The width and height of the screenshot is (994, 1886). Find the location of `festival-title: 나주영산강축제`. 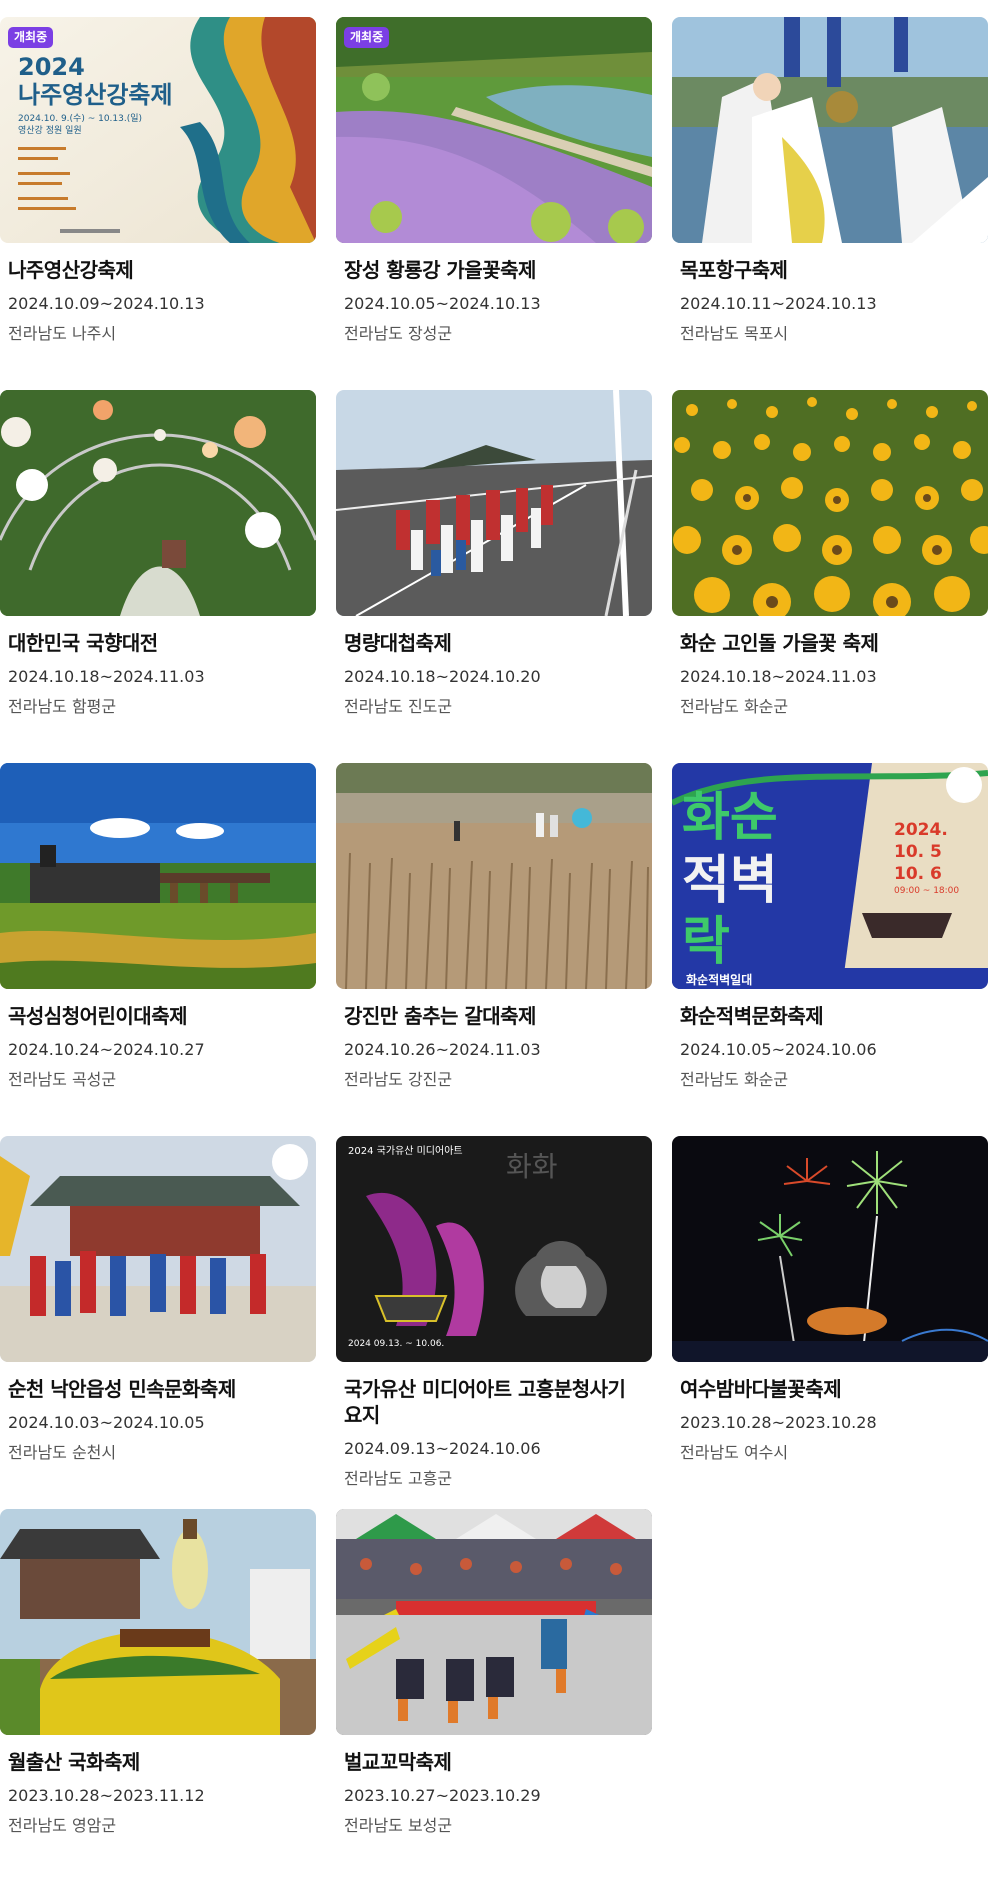

festival-title: 나주영산강축제 is located at coordinates (158, 270).